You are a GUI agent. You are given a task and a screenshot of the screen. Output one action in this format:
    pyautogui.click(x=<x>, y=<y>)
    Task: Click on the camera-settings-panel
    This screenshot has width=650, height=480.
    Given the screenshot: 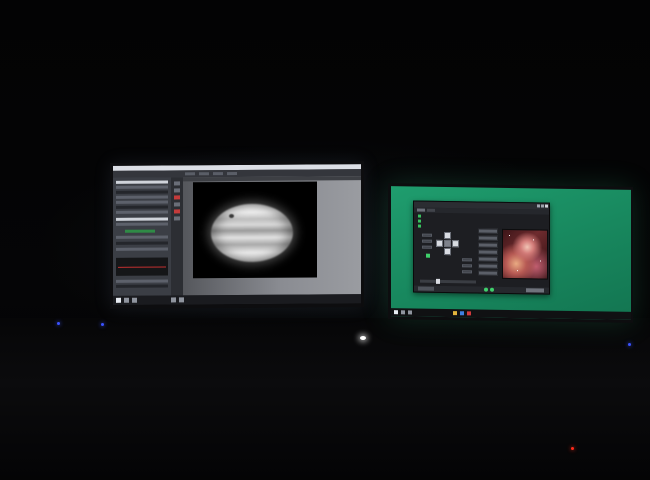 What is the action you would take?
    pyautogui.click(x=142, y=236)
    